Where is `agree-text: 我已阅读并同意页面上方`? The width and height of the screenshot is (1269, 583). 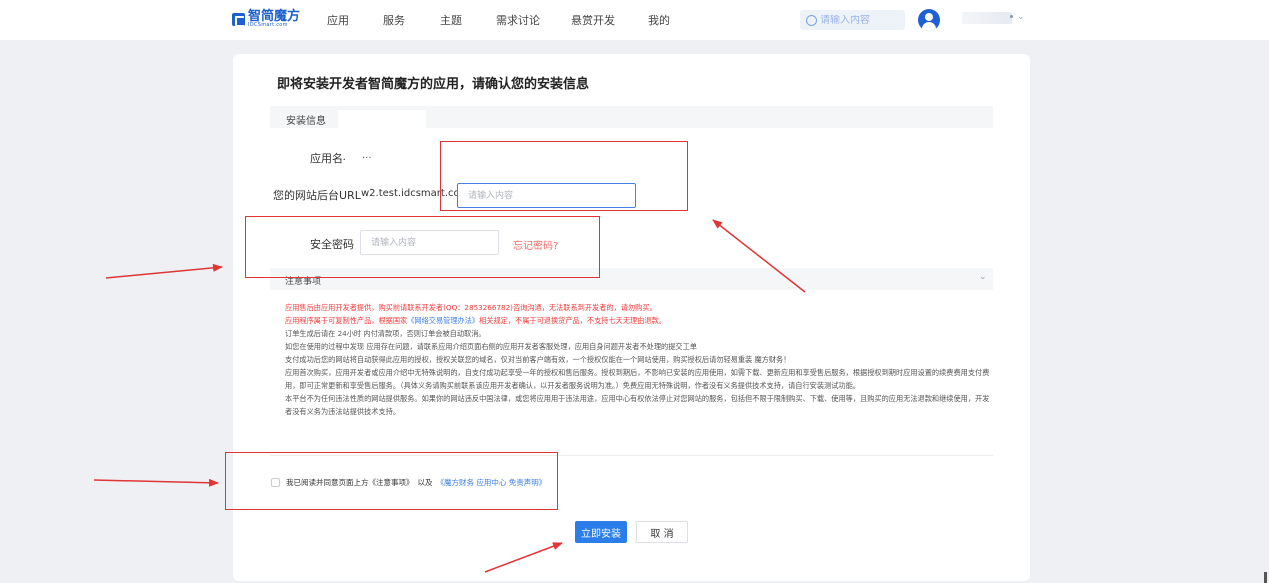
agree-text: 我已阅读并同意页面上方 is located at coordinates (327, 482).